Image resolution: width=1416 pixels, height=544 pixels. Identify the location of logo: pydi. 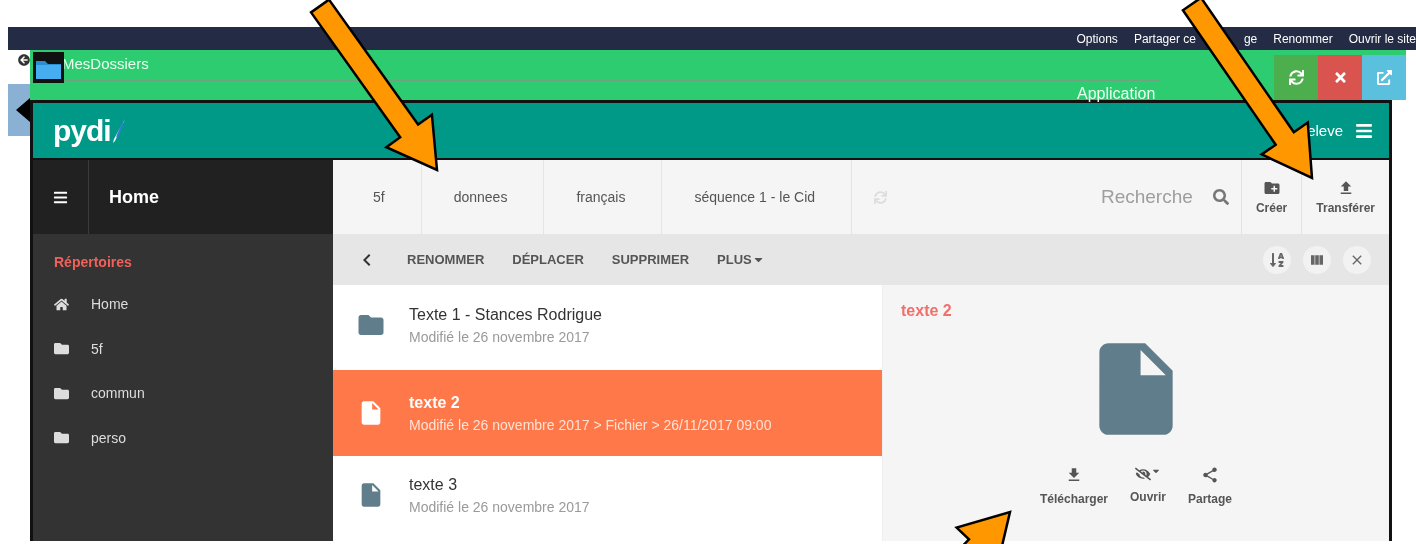
(82, 130).